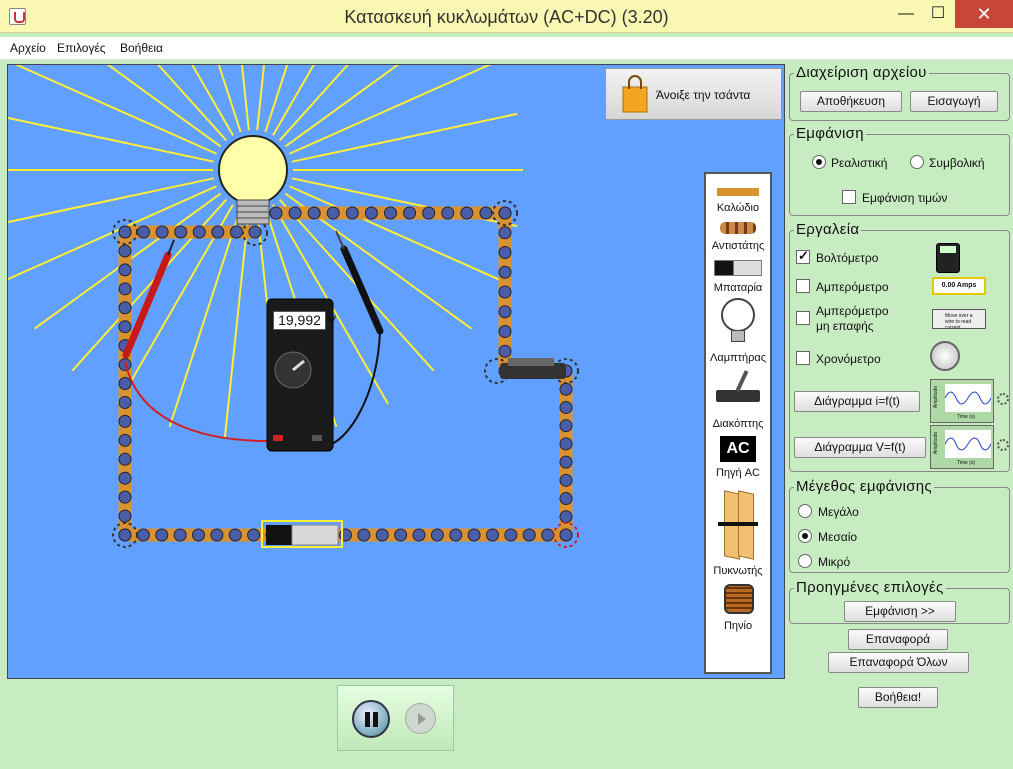 Image resolution: width=1013 pixels, height=769 pixels. What do you see at coordinates (848, 359) in the screenshot?
I see `stopwatch-label: Χρονόμετρο` at bounding box center [848, 359].